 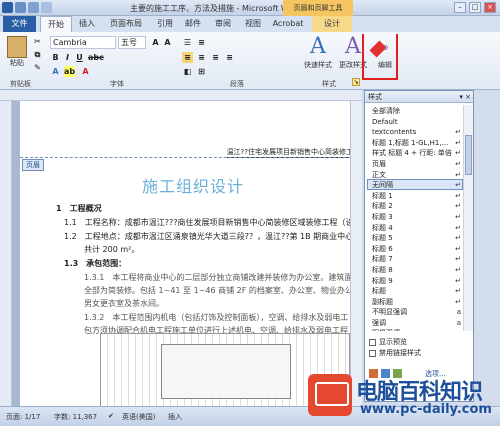 What do you see at coordinates (87, 24) in the screenshot?
I see `tab-insert: 插入` at bounding box center [87, 24].